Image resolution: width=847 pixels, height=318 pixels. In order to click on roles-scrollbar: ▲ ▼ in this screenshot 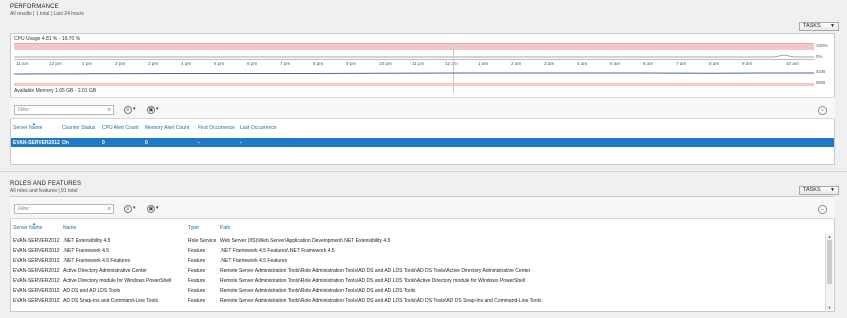, I will do `click(829, 272)`.